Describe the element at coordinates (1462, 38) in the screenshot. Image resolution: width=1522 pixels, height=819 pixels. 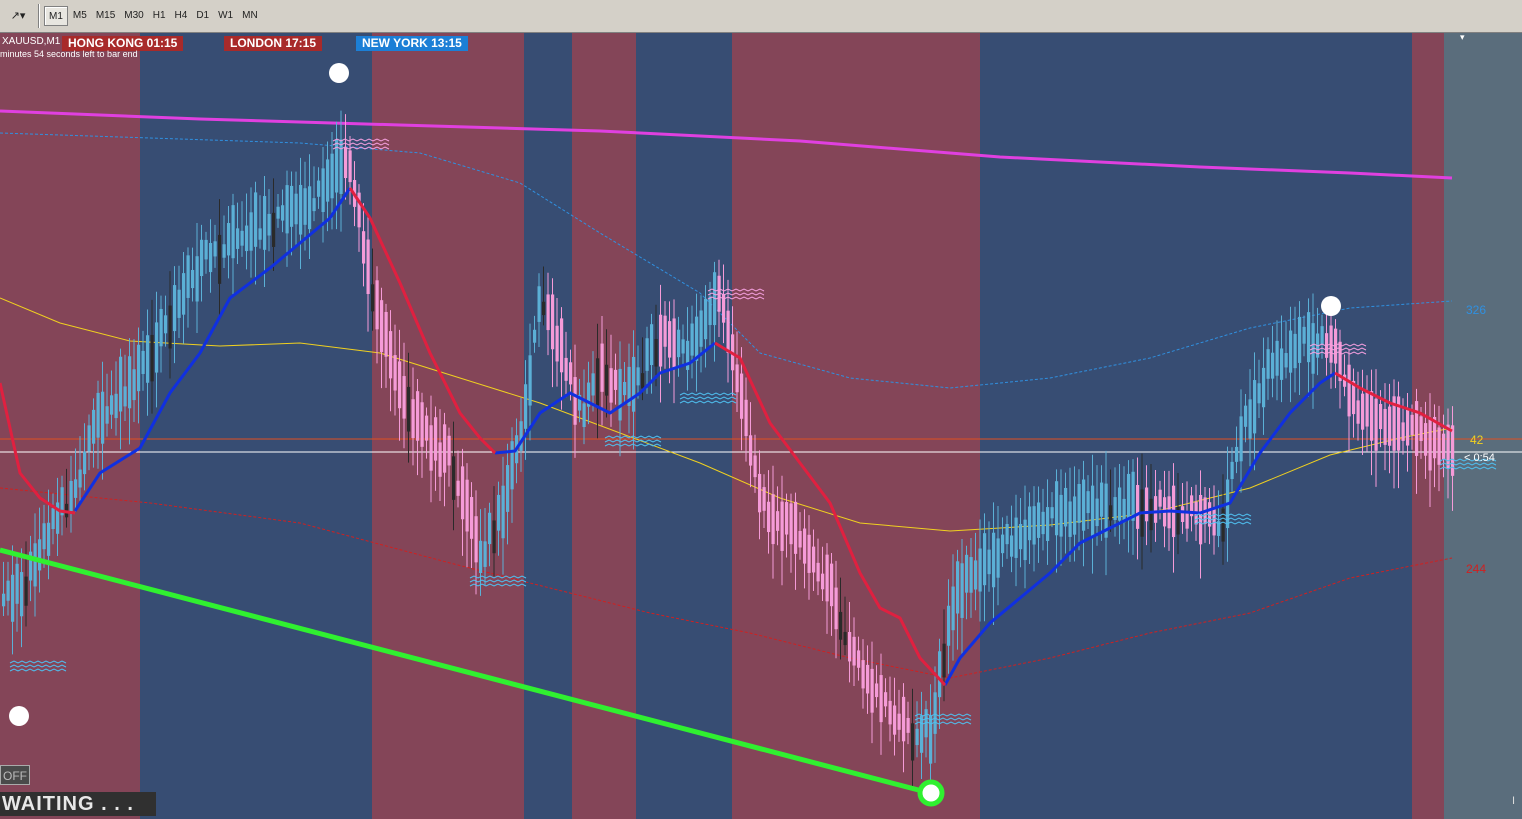
I see `scroll-marker-icon: ▾` at that location.